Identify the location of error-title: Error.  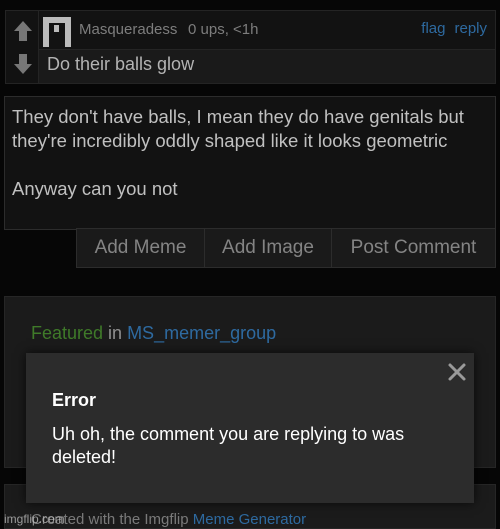
(74, 400).